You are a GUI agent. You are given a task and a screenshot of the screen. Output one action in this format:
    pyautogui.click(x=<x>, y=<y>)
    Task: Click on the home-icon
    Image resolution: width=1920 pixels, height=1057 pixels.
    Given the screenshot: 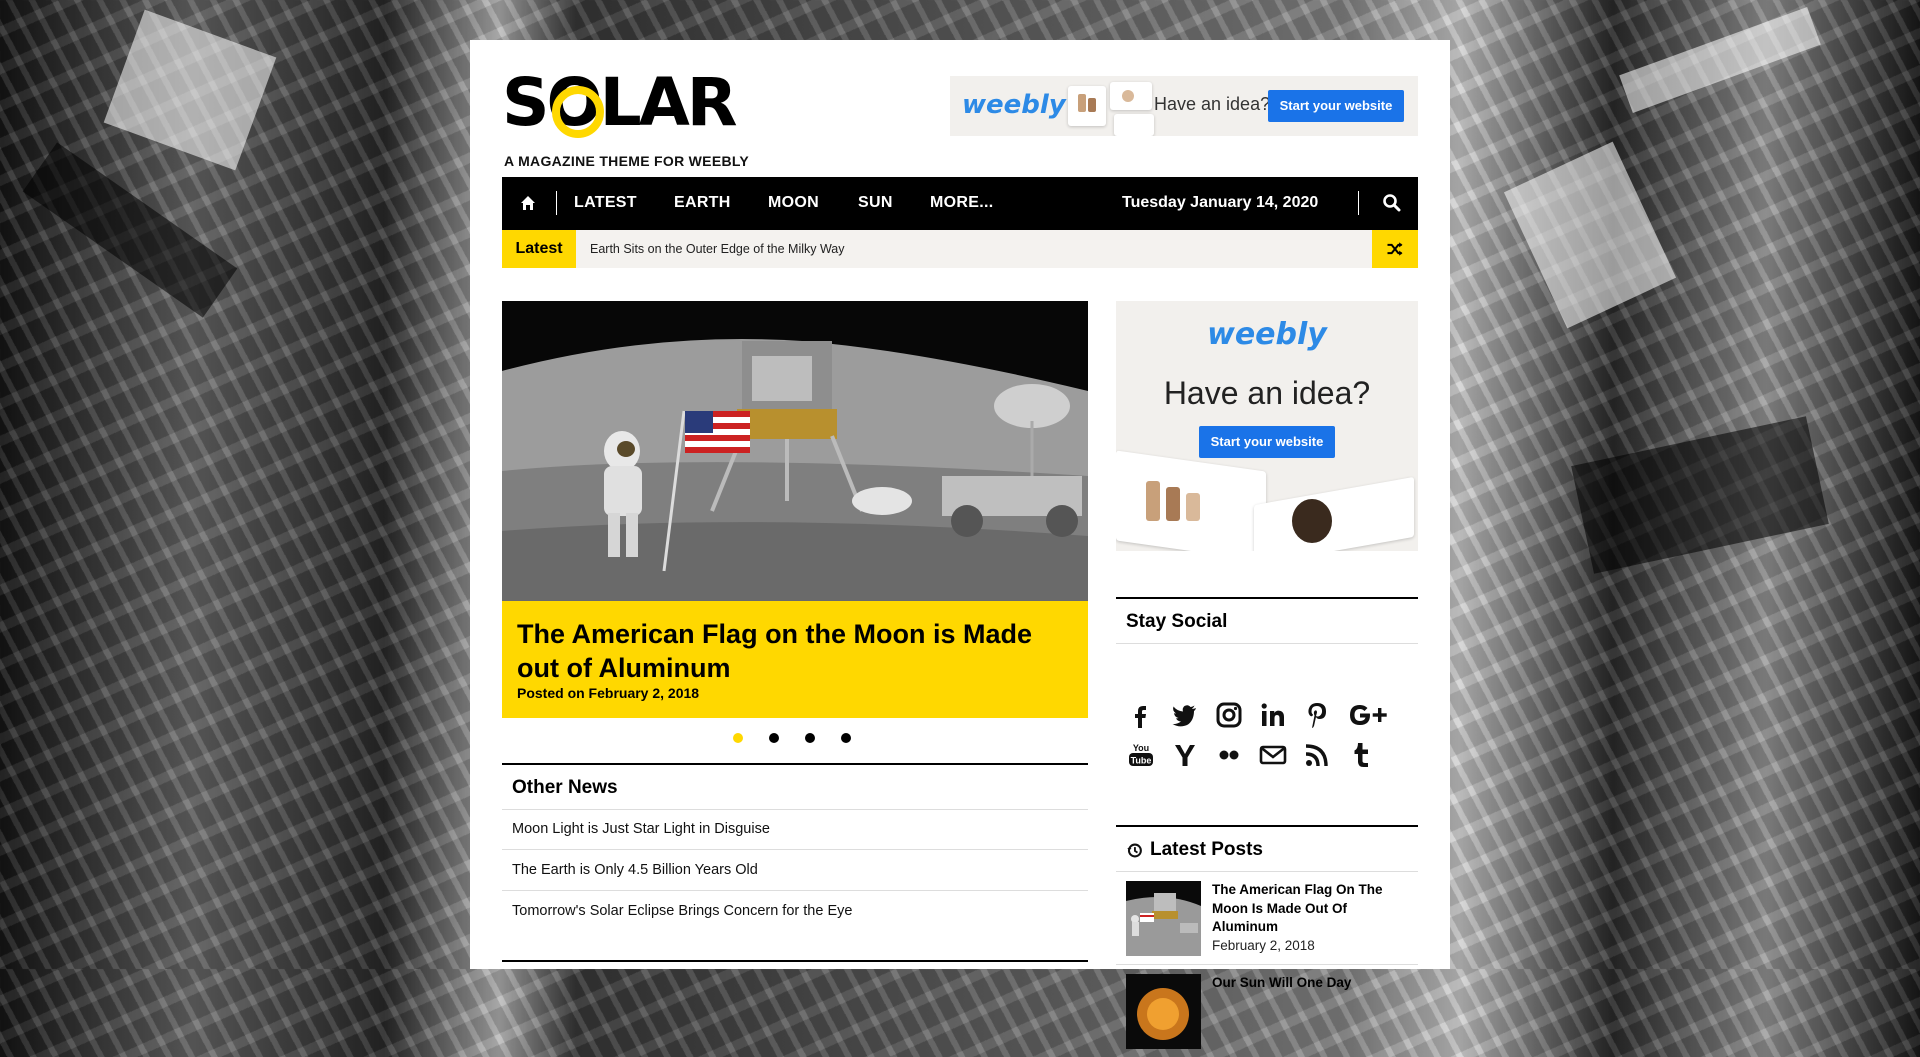 What is the action you would take?
    pyautogui.click(x=528, y=203)
    